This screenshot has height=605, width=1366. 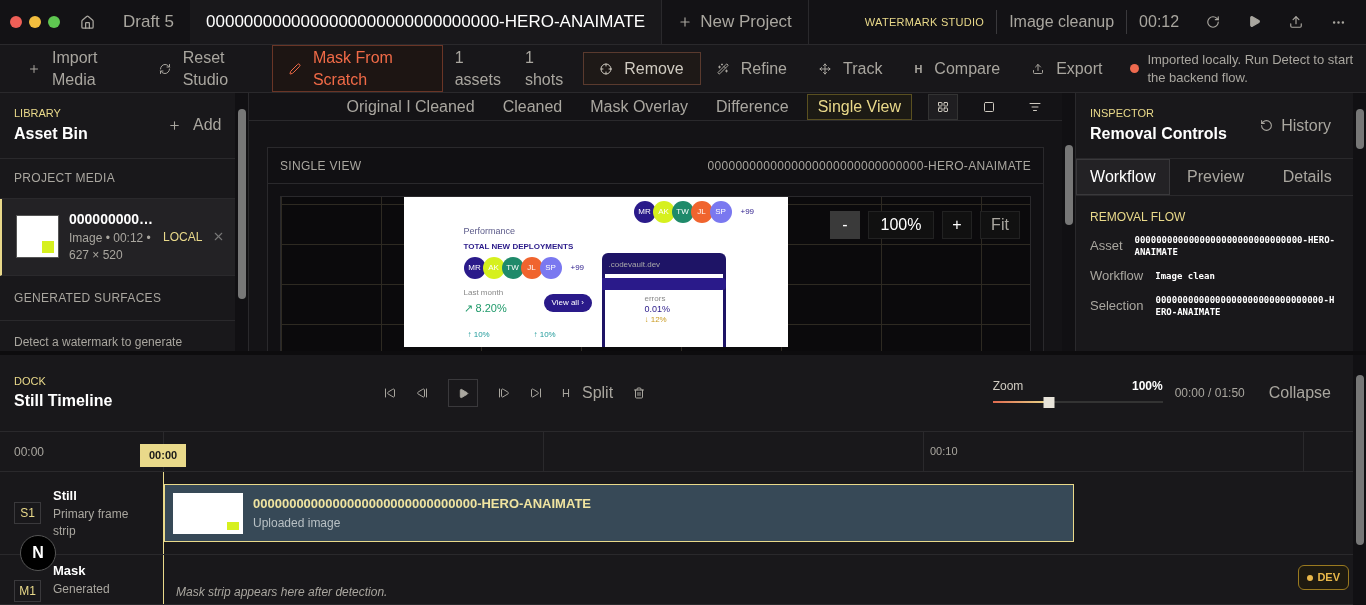 I want to click on split-button: H Split, so click(x=588, y=393).